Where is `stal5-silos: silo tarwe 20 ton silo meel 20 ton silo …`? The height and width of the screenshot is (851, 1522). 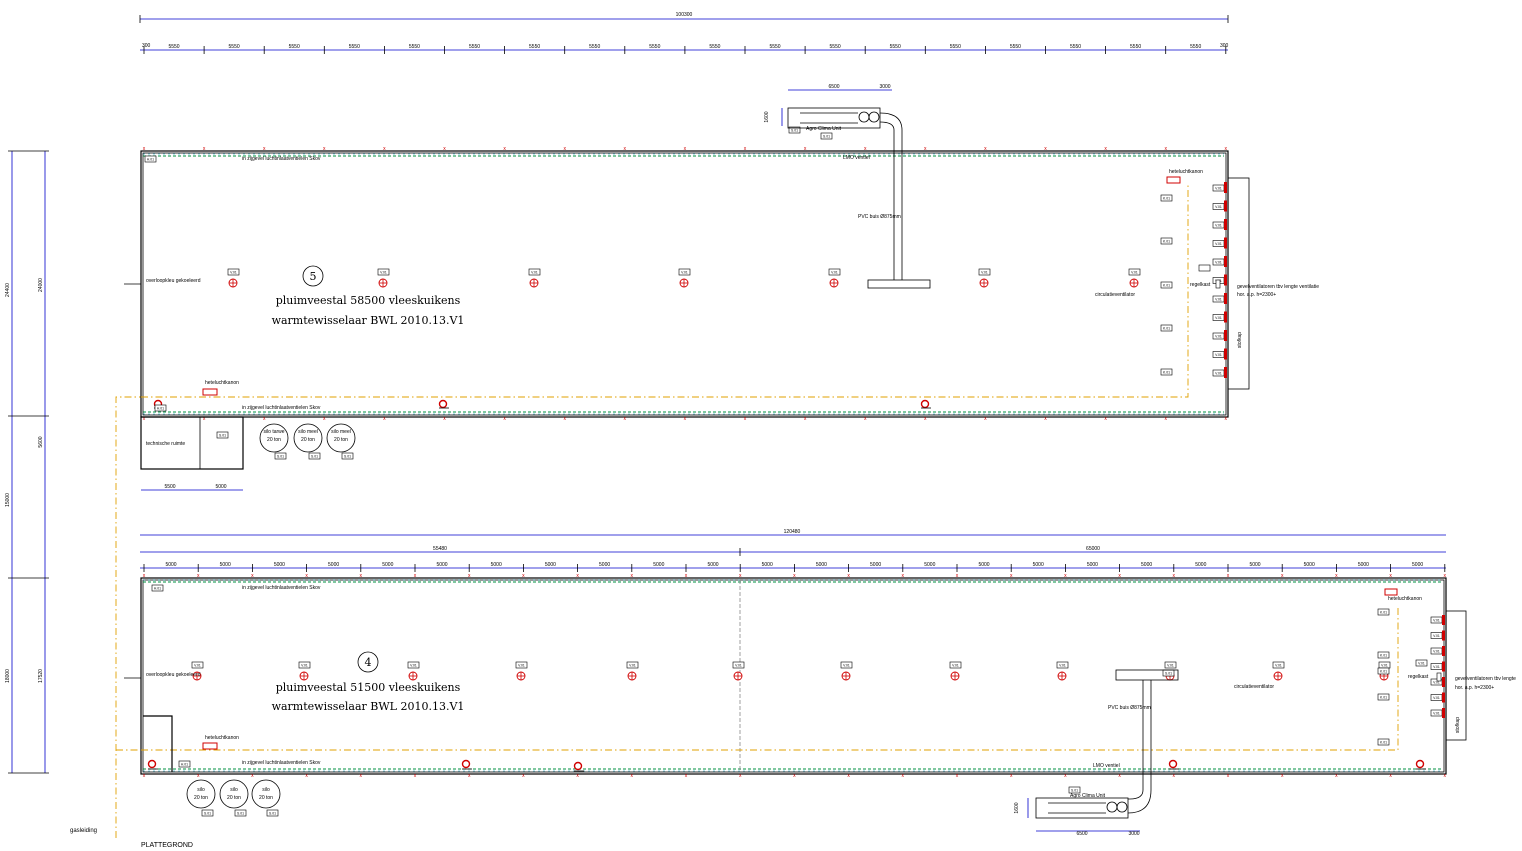
stal5-silos: silo tarwe 20 ton silo meel 20 ton silo … is located at coordinates (307, 438).